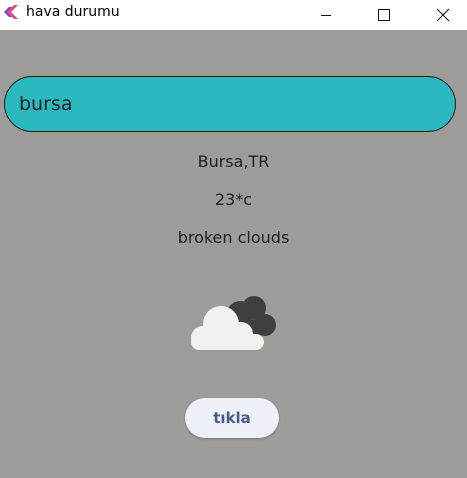  Describe the element at coordinates (233, 323) in the screenshot. I see `broken-clouds-icon` at that location.